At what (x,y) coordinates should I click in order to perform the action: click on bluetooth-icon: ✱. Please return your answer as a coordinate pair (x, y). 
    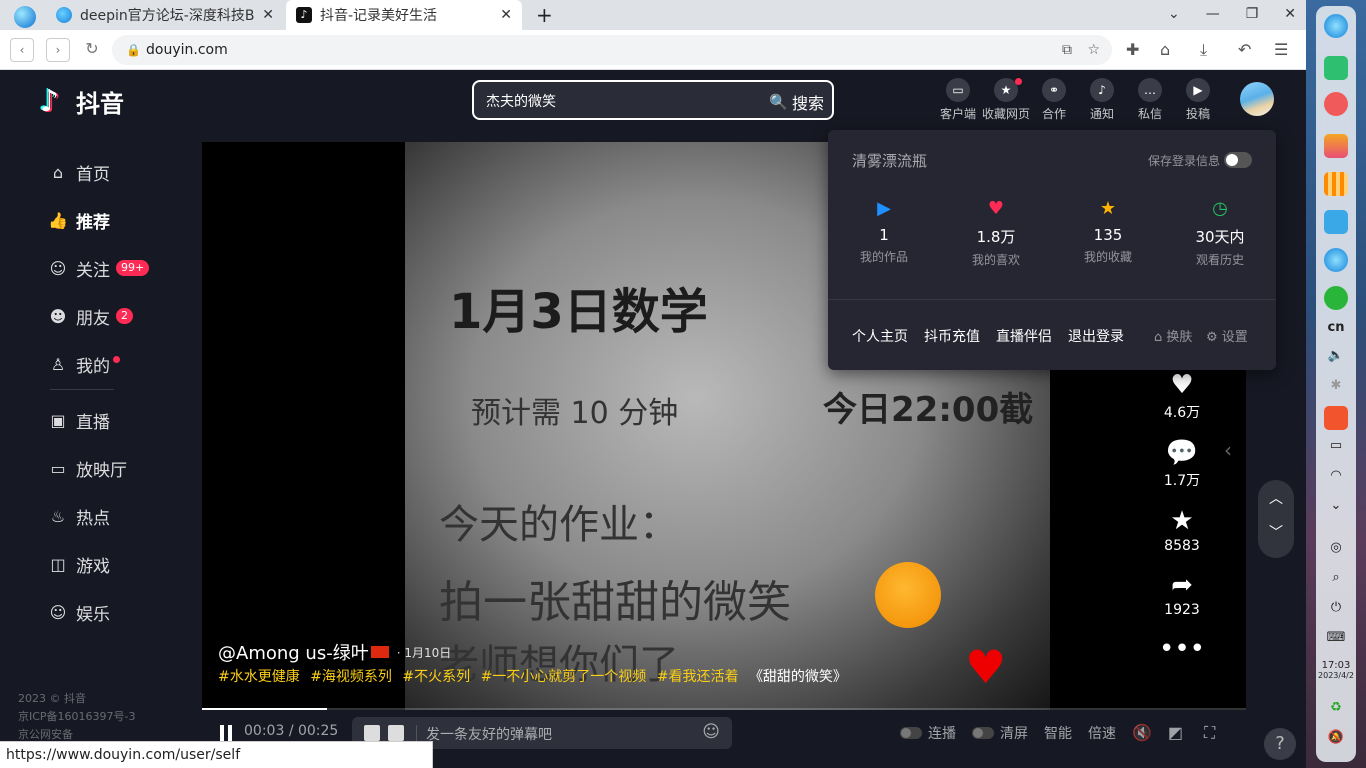
    Looking at the image, I should click on (1336, 385).